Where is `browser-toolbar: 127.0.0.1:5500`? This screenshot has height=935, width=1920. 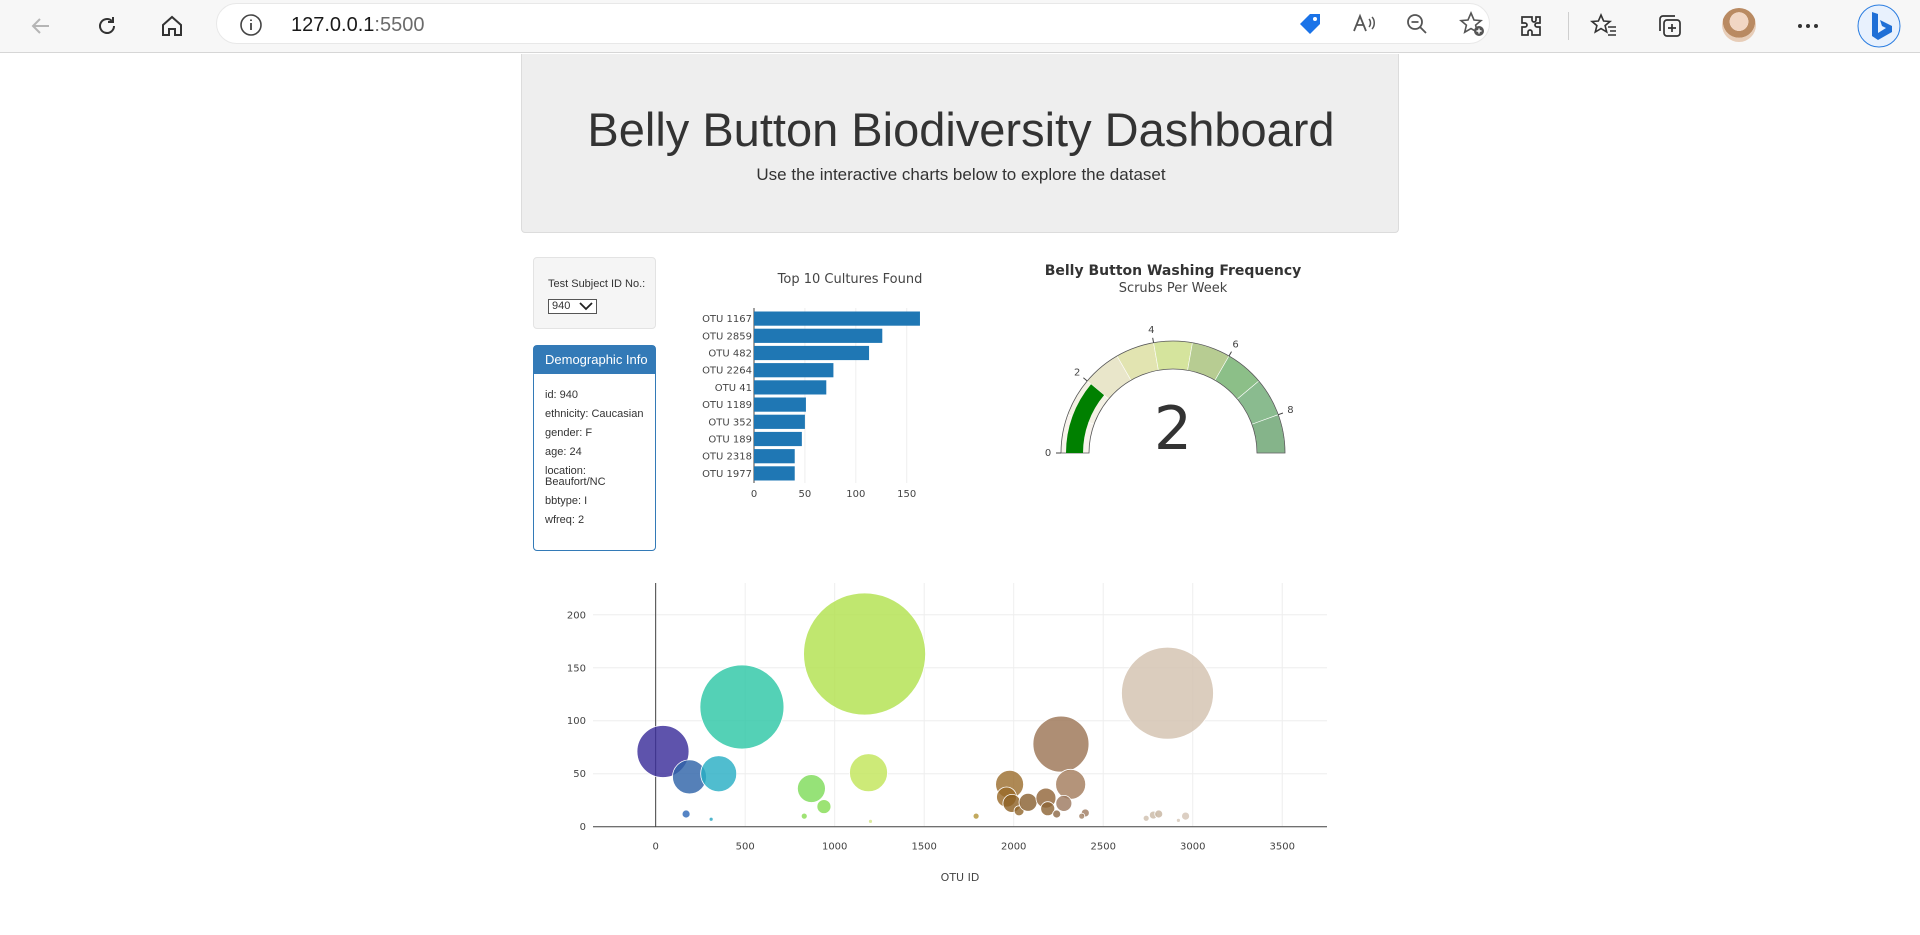 browser-toolbar: 127.0.0.1:5500 is located at coordinates (960, 26).